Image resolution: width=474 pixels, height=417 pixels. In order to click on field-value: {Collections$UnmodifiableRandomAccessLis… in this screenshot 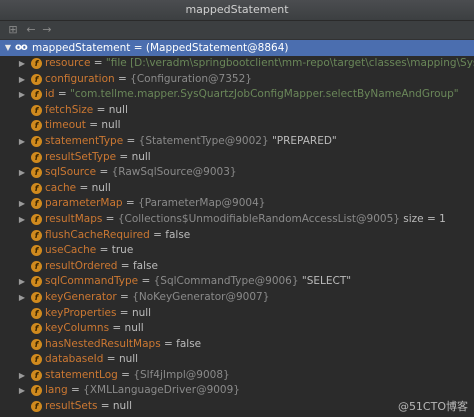, I will do `click(258, 218)`.